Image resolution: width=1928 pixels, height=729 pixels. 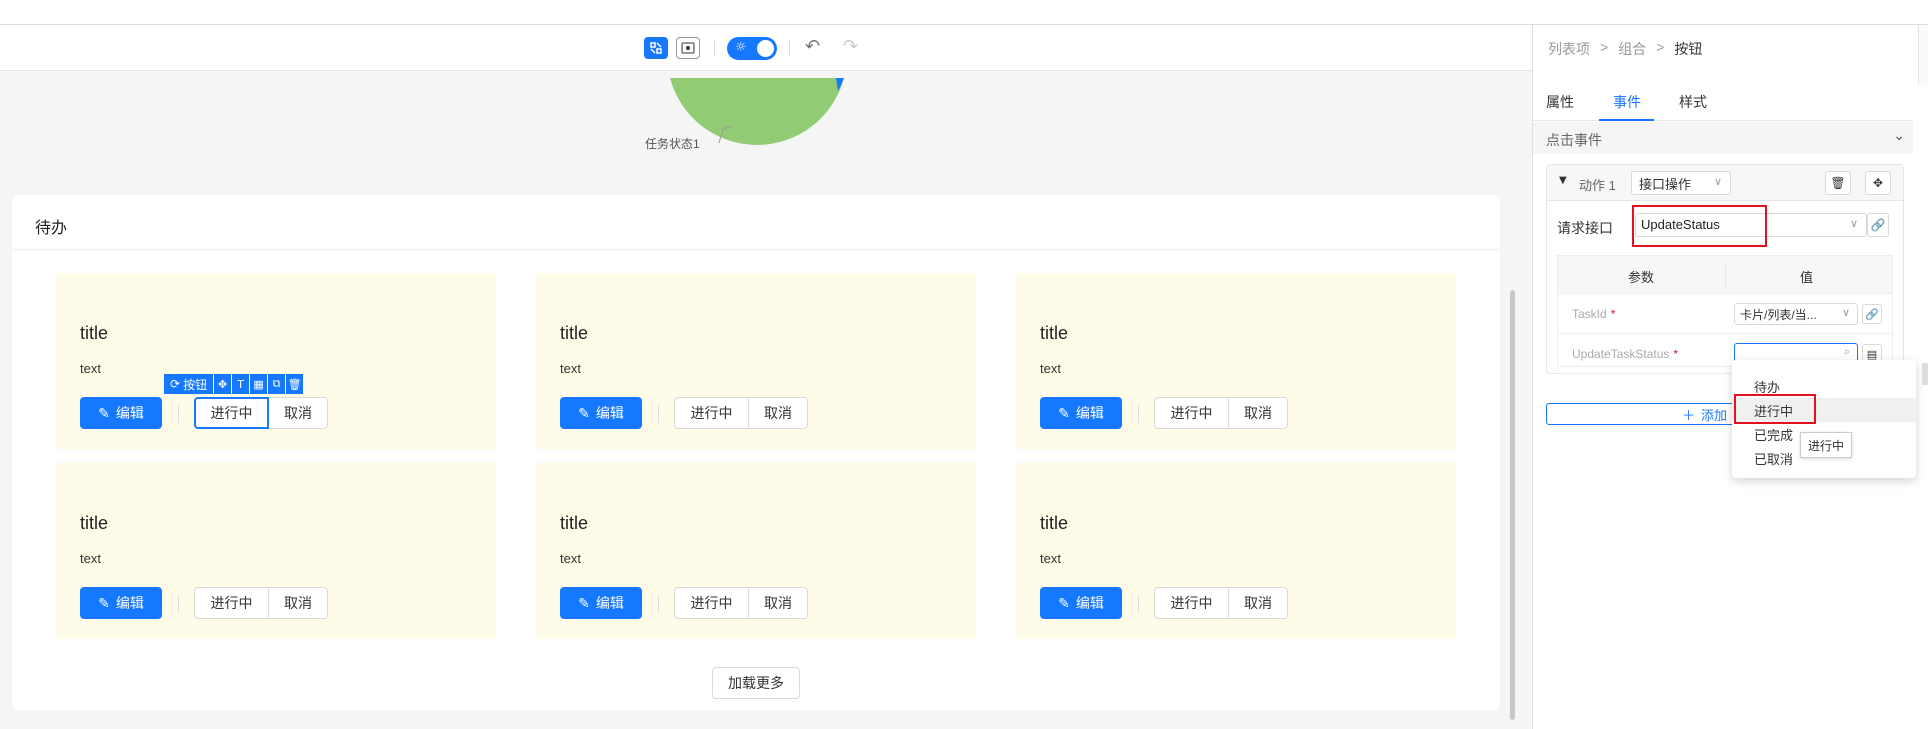 I want to click on highlight-box, so click(x=1775, y=409).